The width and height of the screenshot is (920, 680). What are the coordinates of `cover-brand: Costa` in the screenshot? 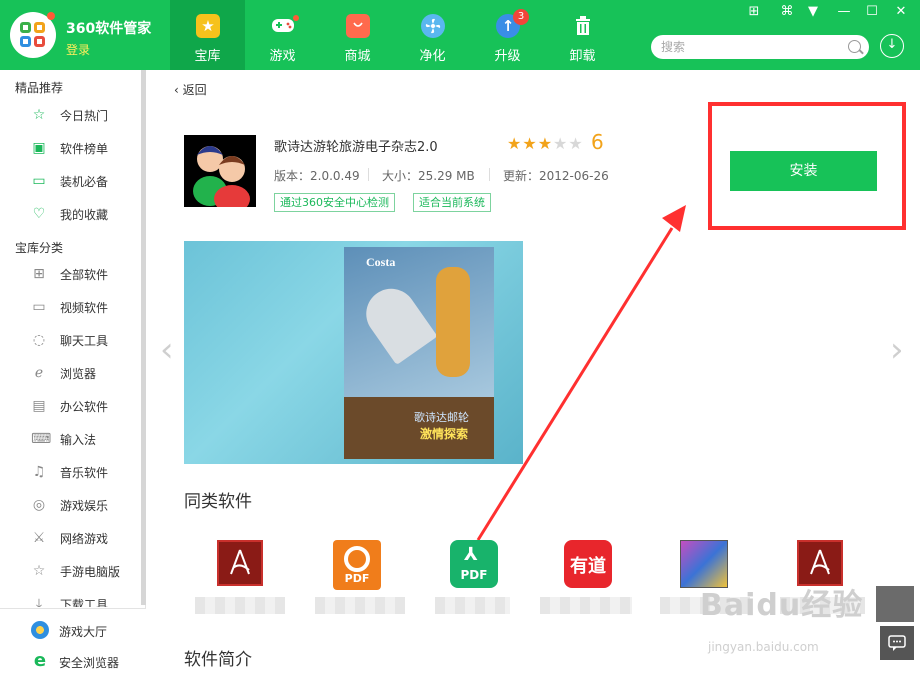 It's located at (381, 262).